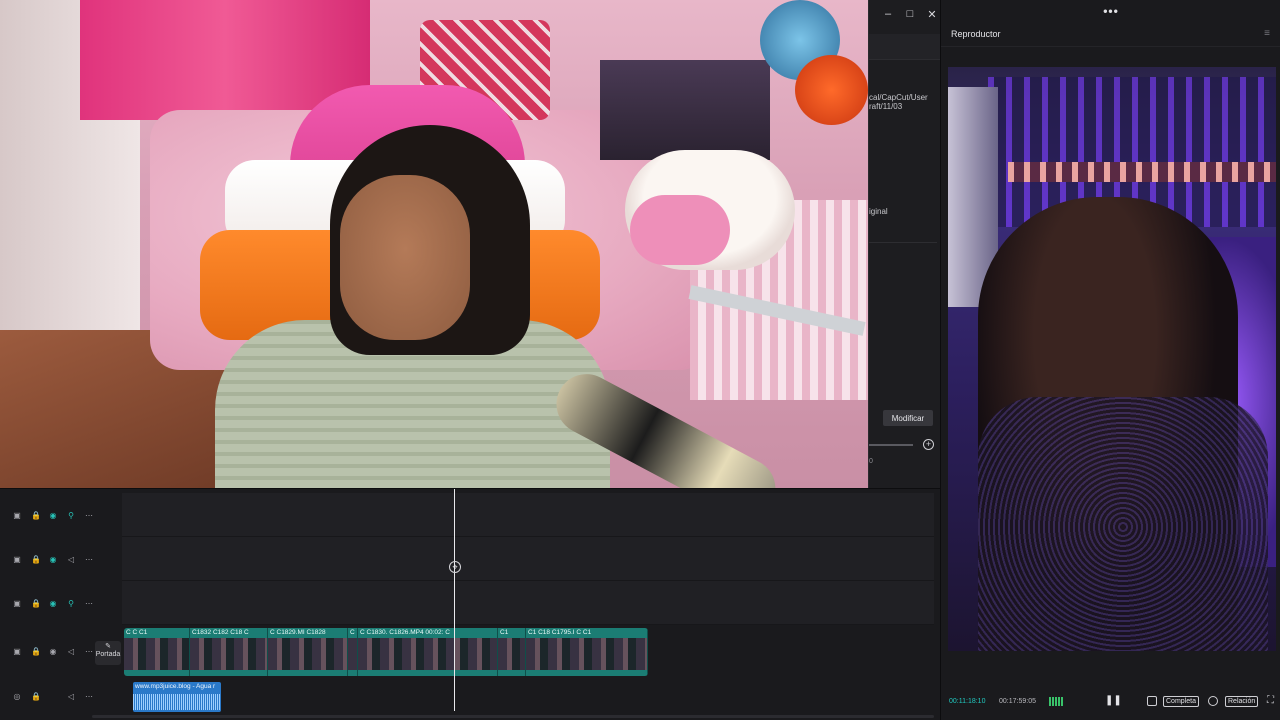 The image size is (1280, 720). I want to click on cow-nose, so click(680, 230).